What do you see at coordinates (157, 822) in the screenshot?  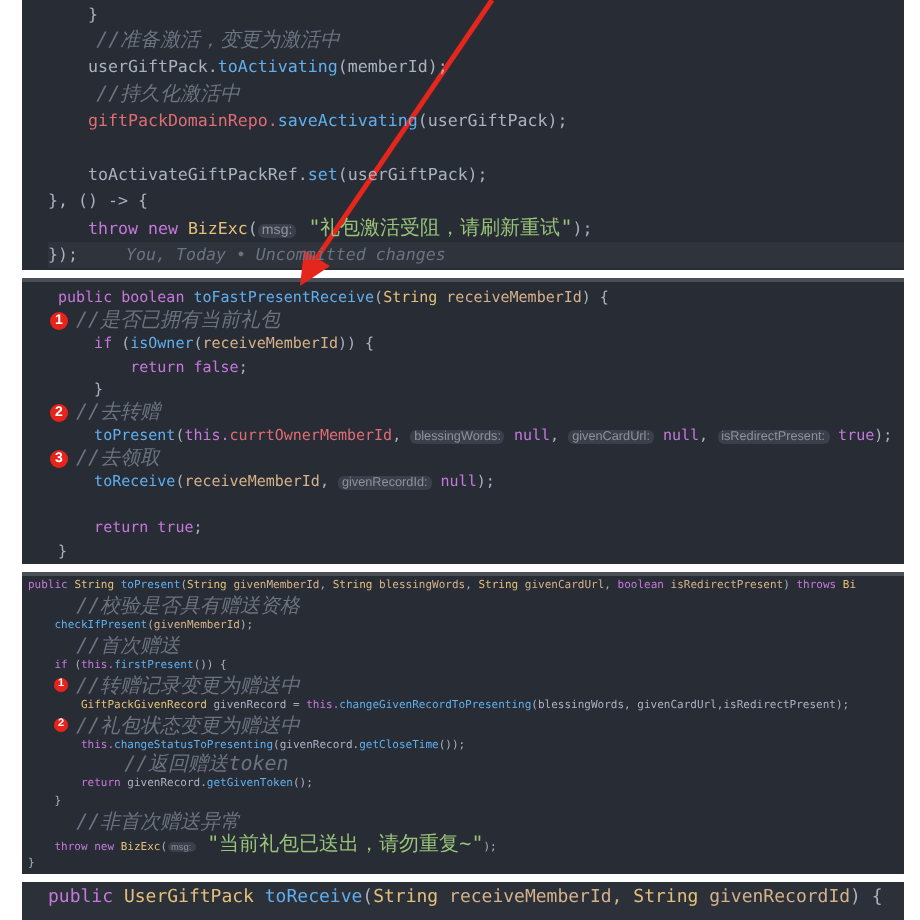 I see `code-line: //非首次赠送异常` at bounding box center [157, 822].